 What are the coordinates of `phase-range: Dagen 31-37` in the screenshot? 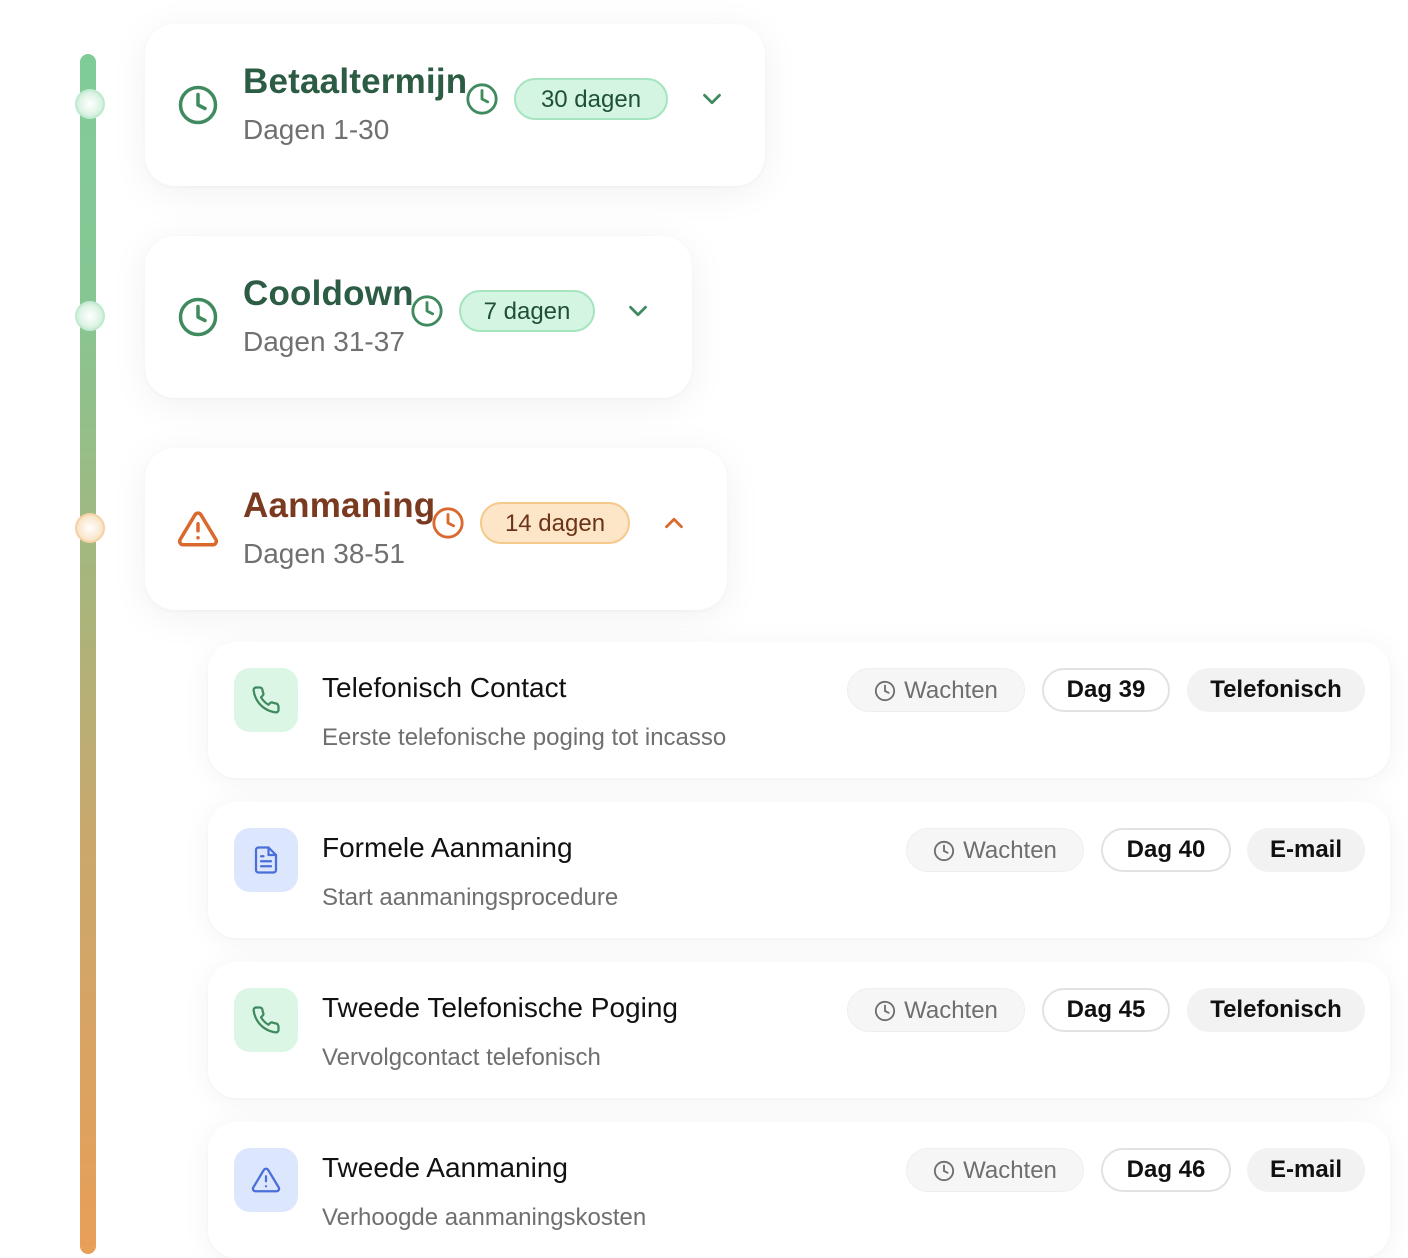 It's located at (324, 341).